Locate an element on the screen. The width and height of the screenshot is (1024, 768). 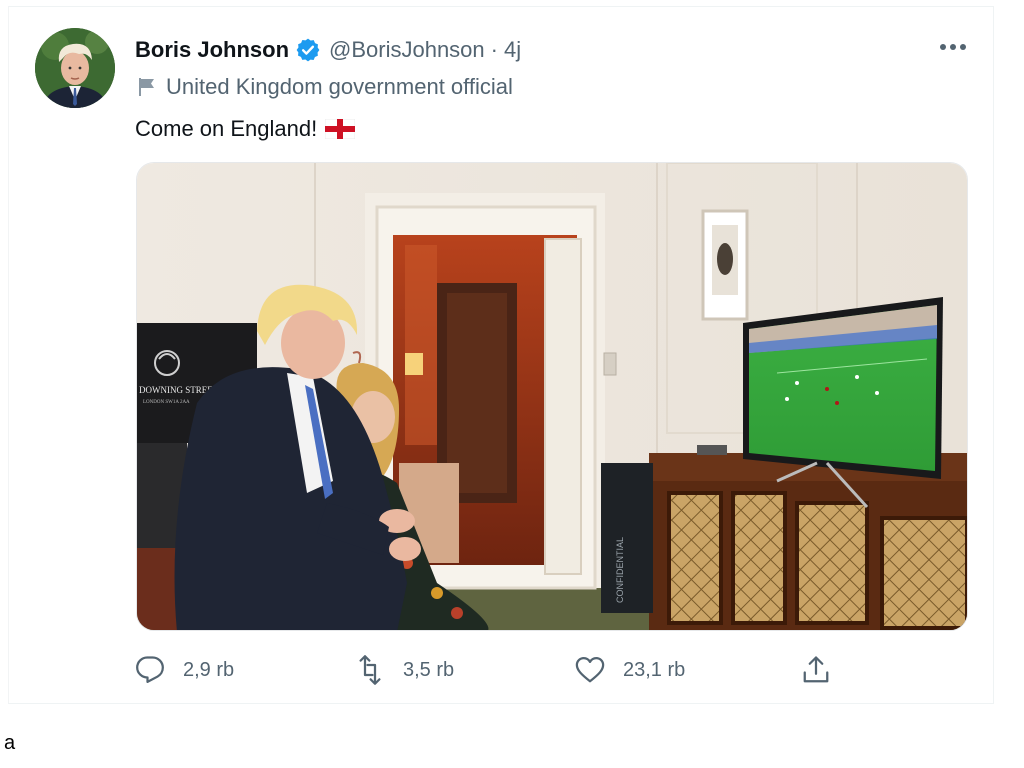
tweet-text-content: Come on England! is located at coordinates (226, 128).